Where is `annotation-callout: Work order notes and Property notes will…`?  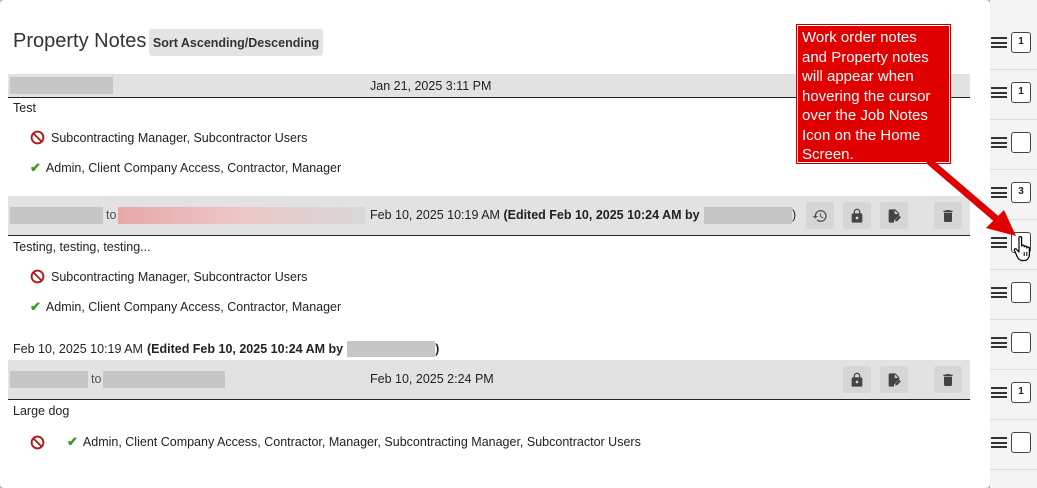 annotation-callout: Work order notes and Property notes will… is located at coordinates (873, 94).